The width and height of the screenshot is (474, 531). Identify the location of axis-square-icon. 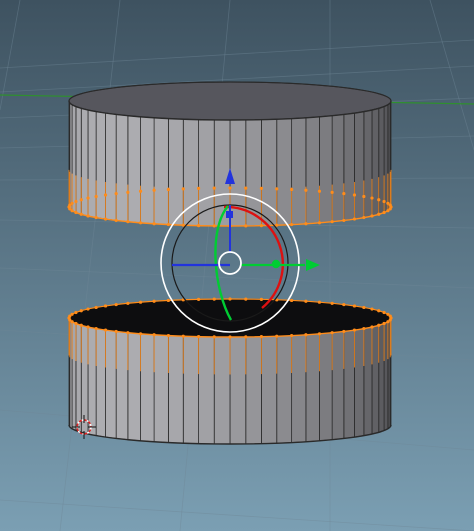
(229, 214).